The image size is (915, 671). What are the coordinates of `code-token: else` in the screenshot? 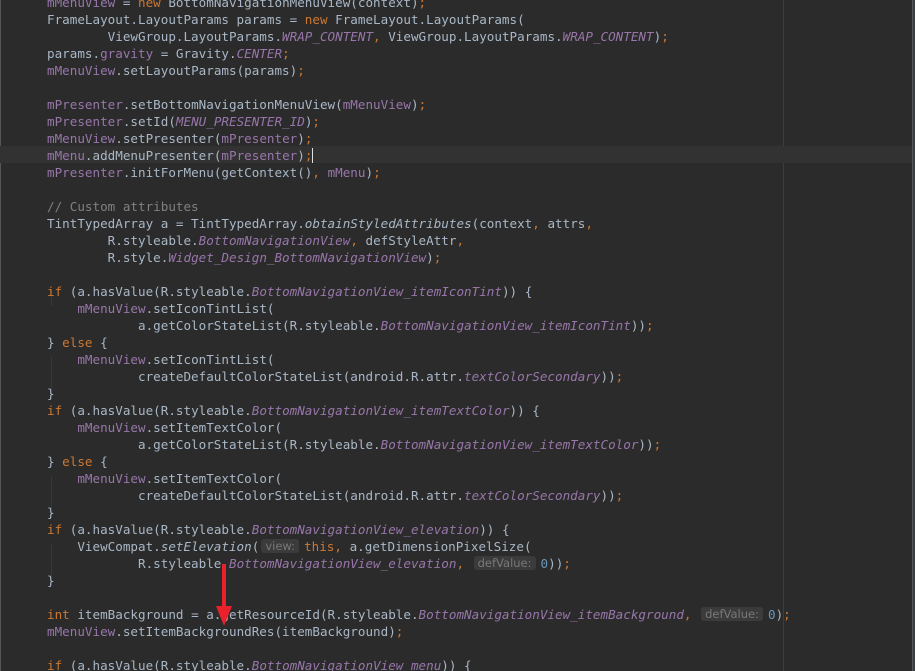 It's located at (77, 342).